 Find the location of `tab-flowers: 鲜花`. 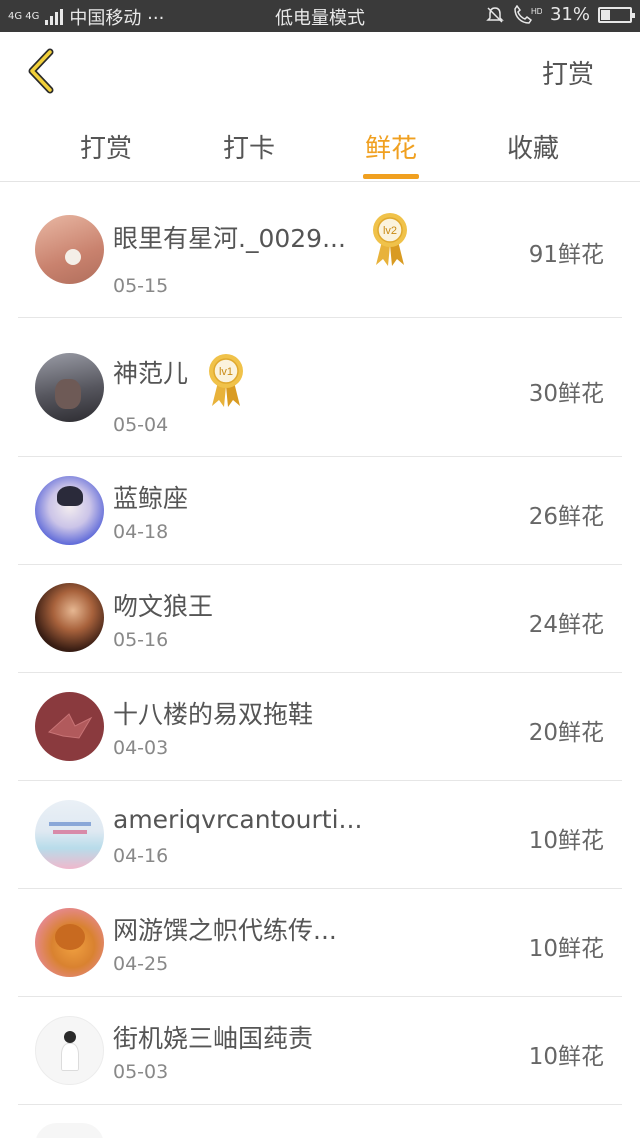

tab-flowers: 鲜花 is located at coordinates (391, 146).